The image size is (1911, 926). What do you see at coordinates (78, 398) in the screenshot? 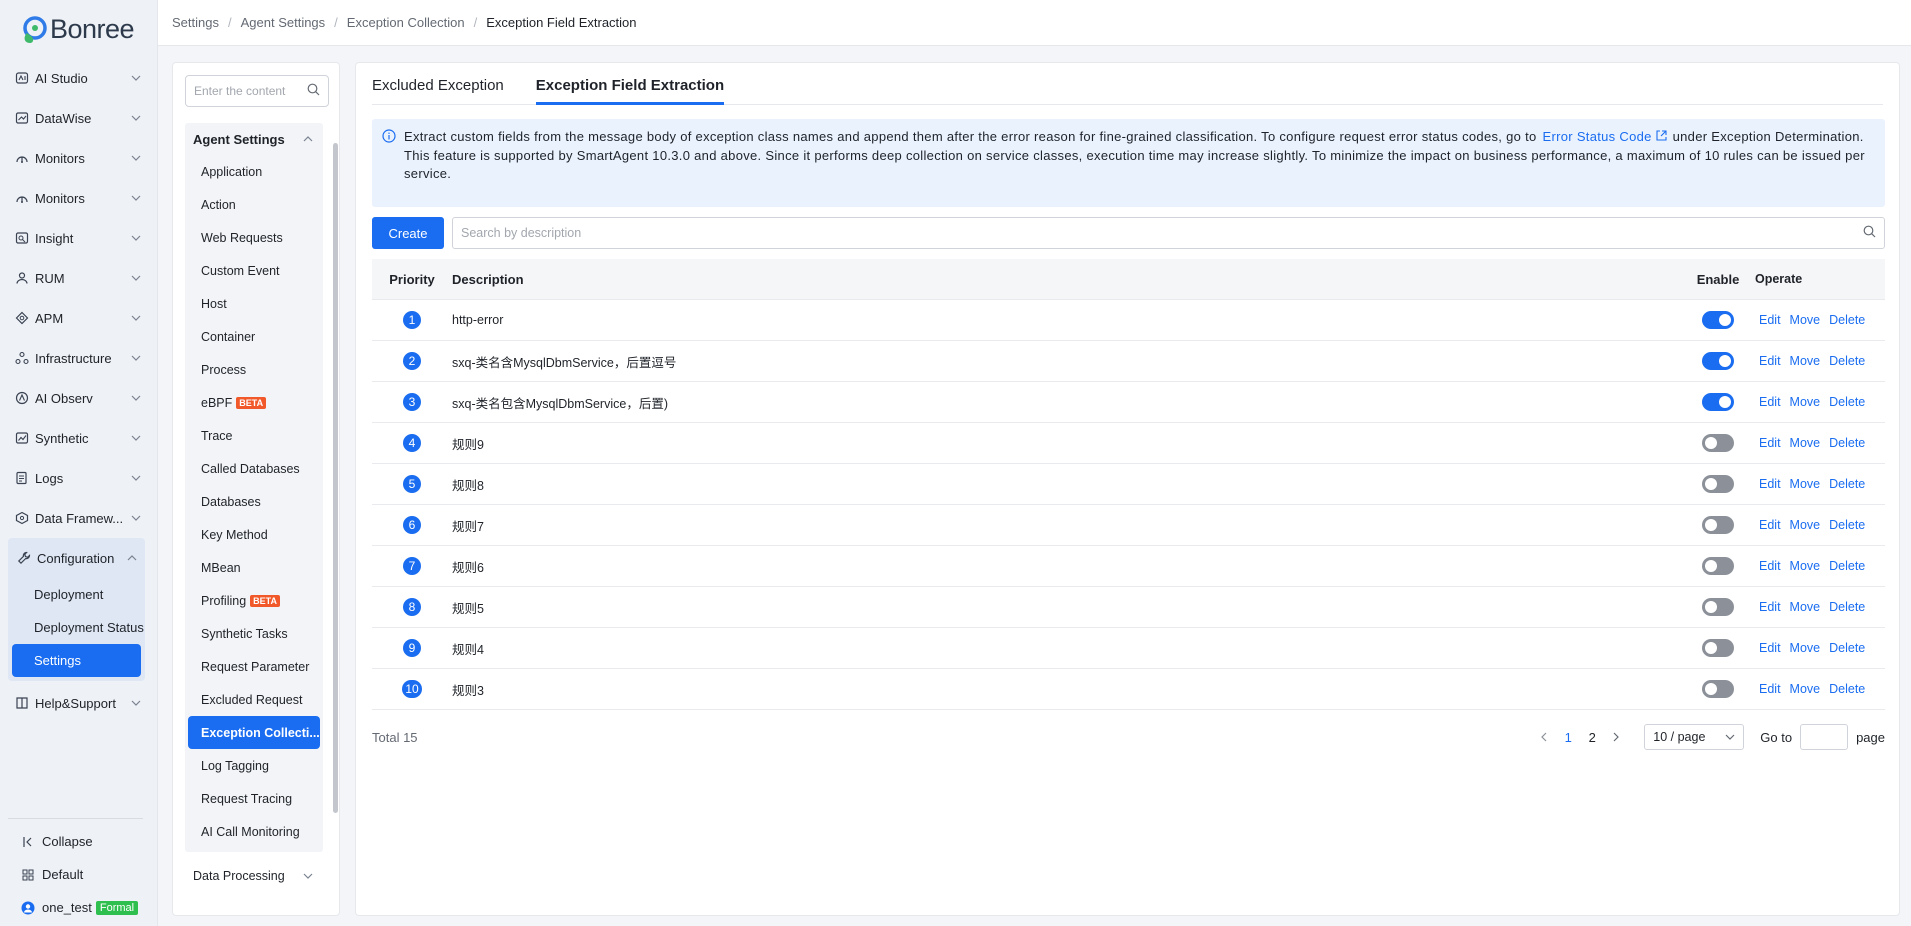
I see `nav-item-ai-observ: AI Observ` at bounding box center [78, 398].